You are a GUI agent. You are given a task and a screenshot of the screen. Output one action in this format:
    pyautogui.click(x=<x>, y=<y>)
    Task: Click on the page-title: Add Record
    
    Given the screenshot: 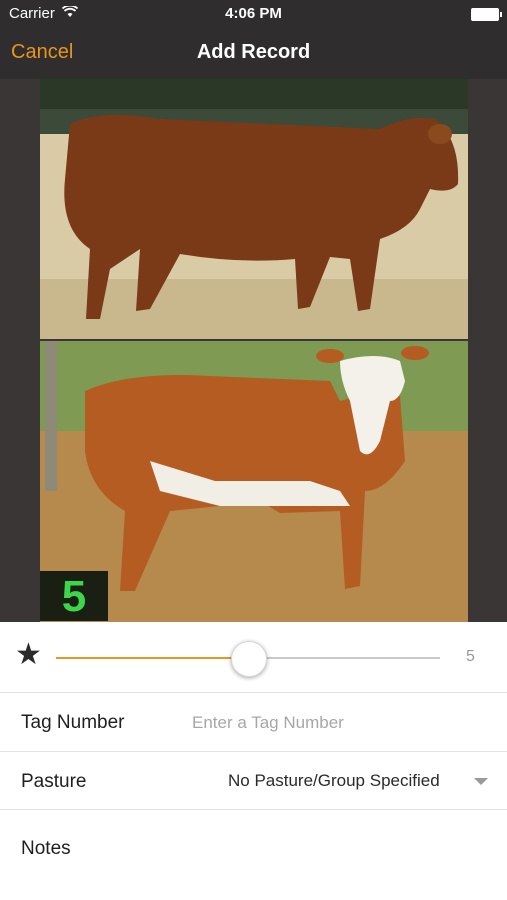 What is the action you would take?
    pyautogui.click(x=253, y=52)
    